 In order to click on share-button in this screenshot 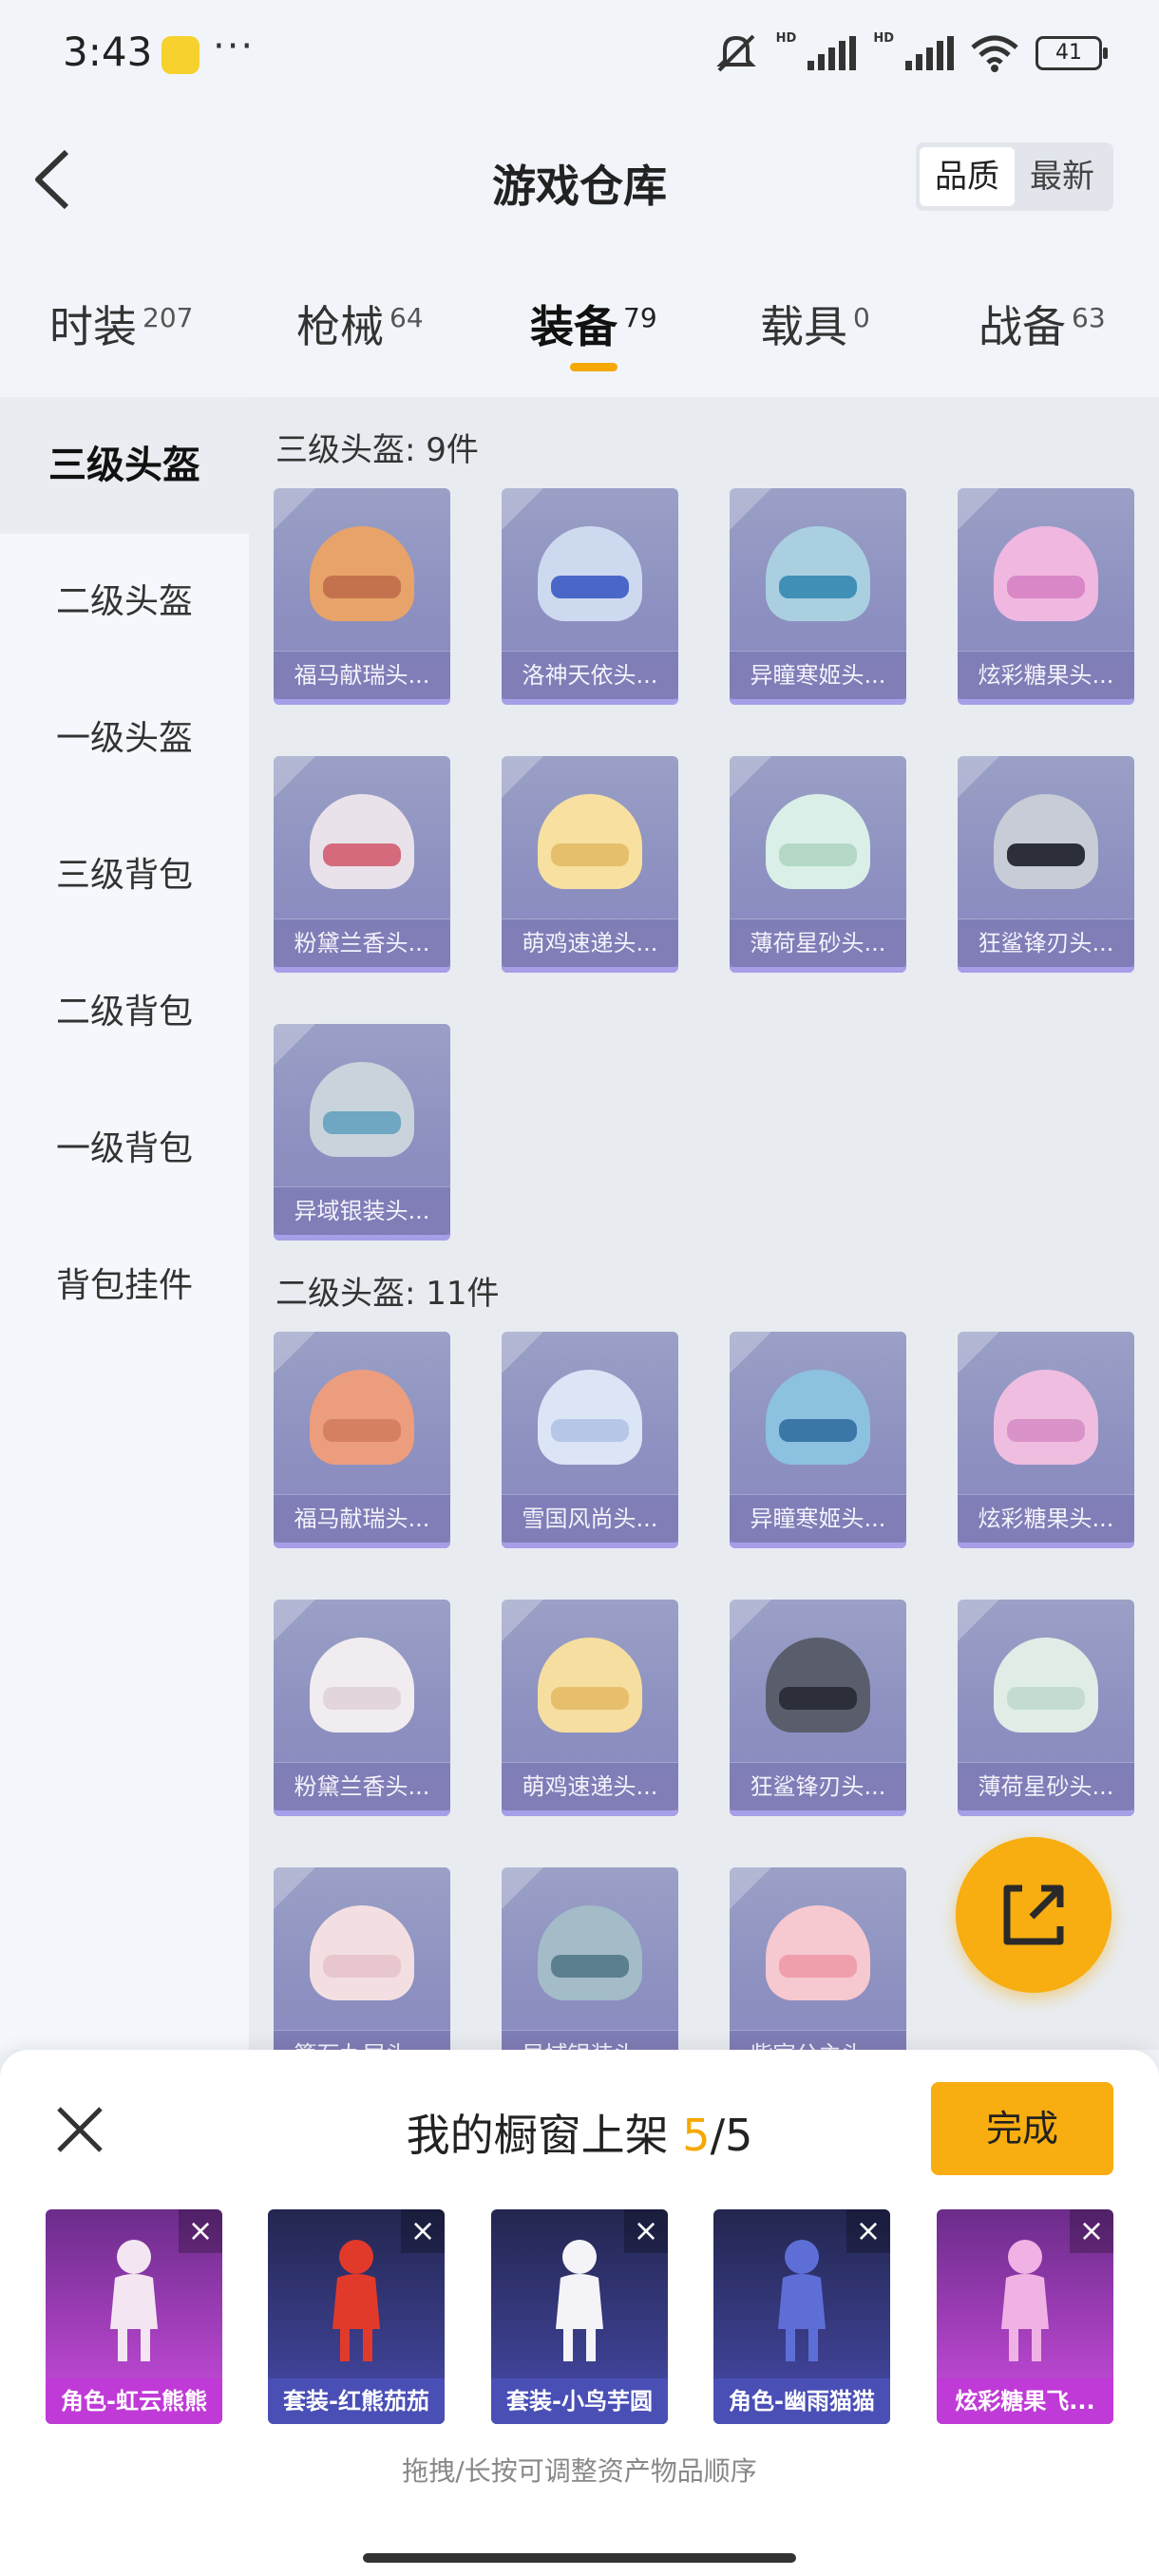, I will do `click(1034, 1915)`.